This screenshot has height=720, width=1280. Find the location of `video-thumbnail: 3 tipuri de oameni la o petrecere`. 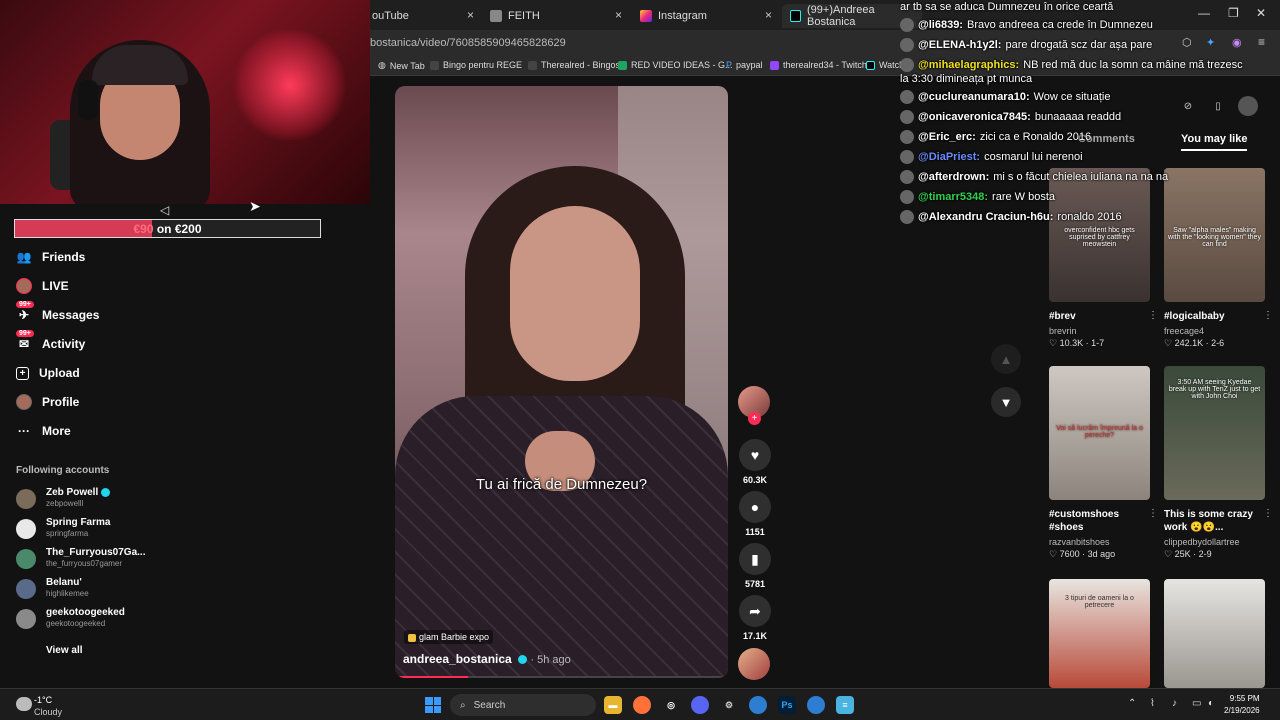

video-thumbnail: 3 tipuri de oameni la o petrecere is located at coordinates (1099, 633).